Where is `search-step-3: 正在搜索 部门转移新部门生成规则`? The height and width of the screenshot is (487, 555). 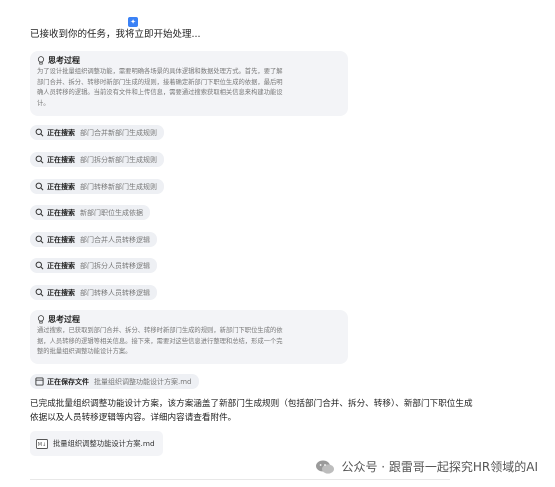
search-step-3: 正在搜索 部门转移新部门生成规则 is located at coordinates (97, 186).